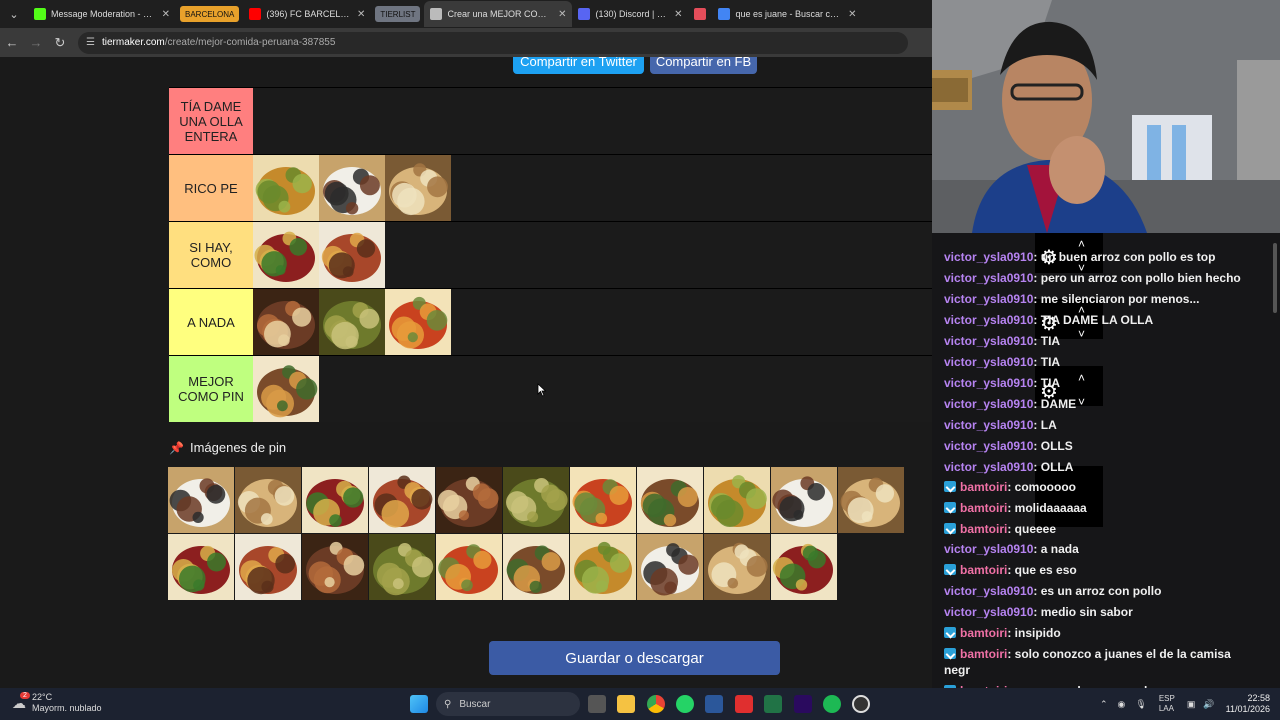 This screenshot has height=720, width=1280. What do you see at coordinates (211, 389) in the screenshot?
I see `tier-label: MEJOR COMO PIN` at bounding box center [211, 389].